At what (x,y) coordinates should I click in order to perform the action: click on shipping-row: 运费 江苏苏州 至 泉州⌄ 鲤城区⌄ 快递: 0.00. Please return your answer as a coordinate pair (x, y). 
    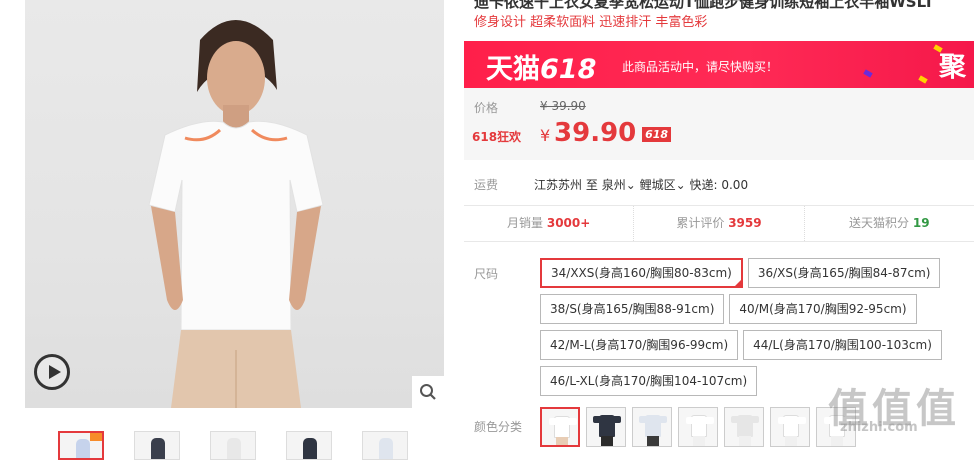
    Looking at the image, I should click on (719, 183).